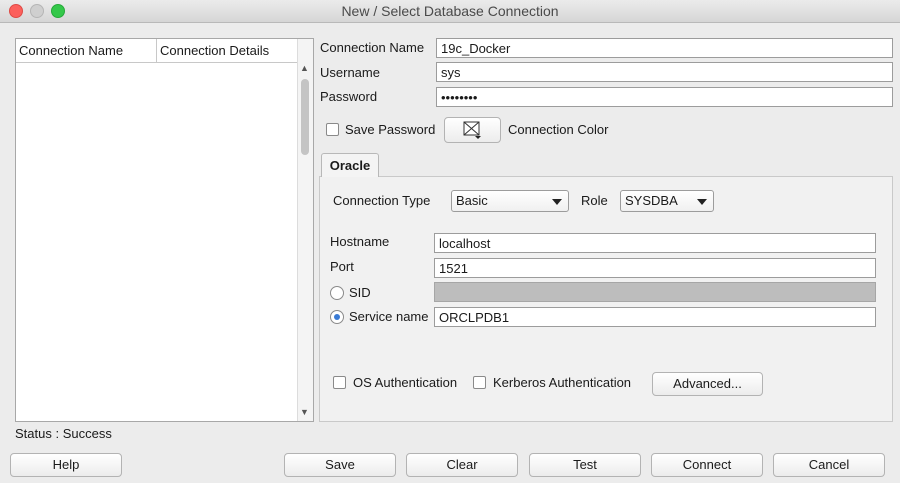 The height and width of the screenshot is (483, 900). Describe the element at coordinates (405, 382) in the screenshot. I see `os-authentication-label: OS Authentication` at that location.